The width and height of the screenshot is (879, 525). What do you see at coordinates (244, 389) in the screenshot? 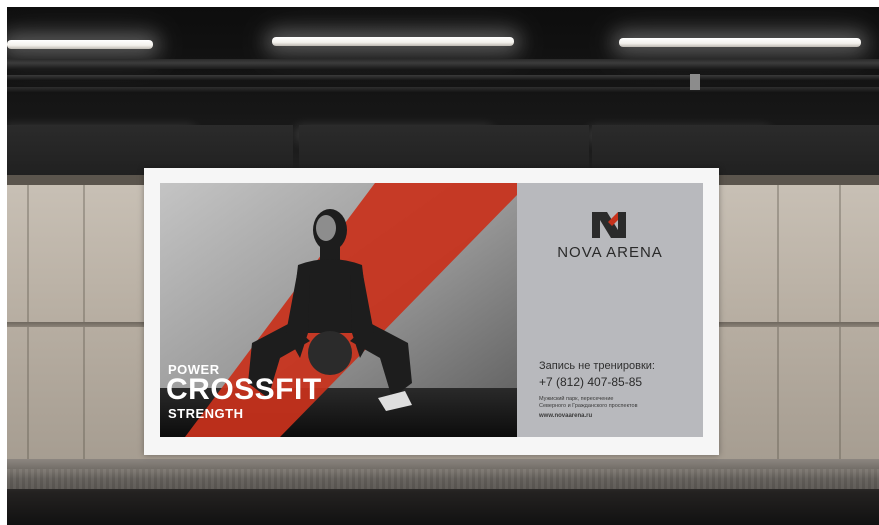
I see `headline-crossfit: CROSSFIT` at bounding box center [244, 389].